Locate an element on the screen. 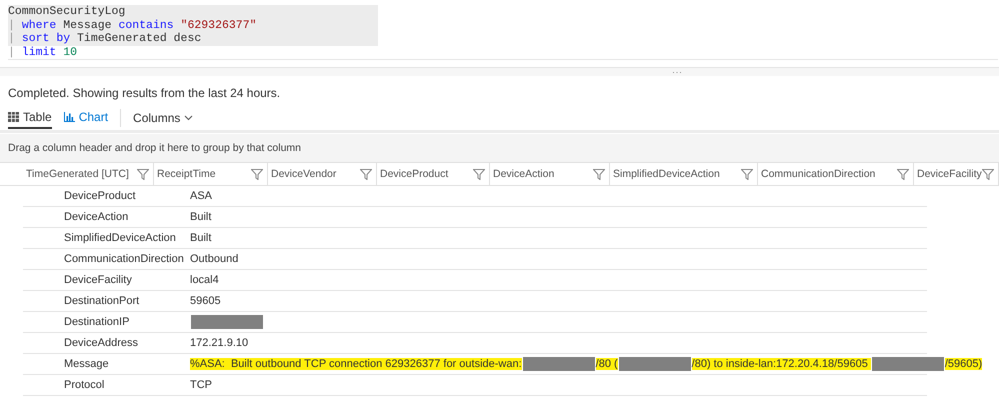 The height and width of the screenshot is (400, 999). field-name: DeviceAction is located at coordinates (96, 217).